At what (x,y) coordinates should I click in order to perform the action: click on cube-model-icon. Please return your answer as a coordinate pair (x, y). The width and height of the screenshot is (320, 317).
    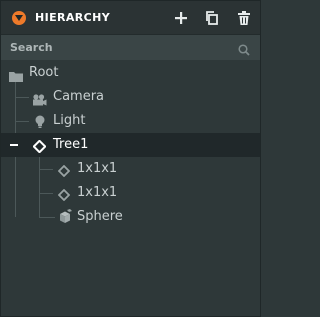
    Looking at the image, I should click on (64, 219).